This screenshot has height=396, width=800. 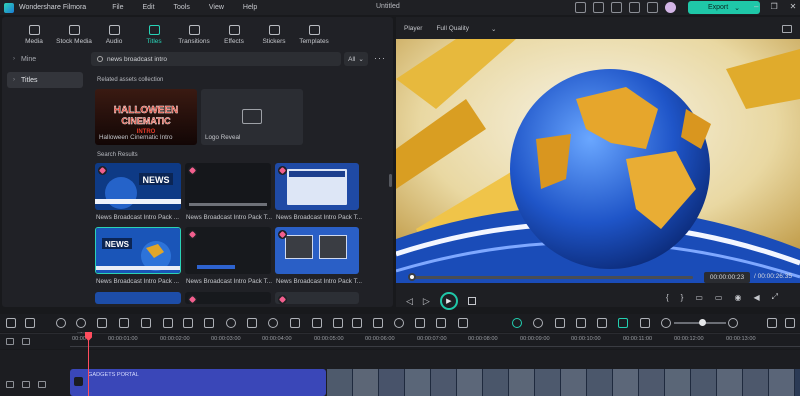 What do you see at coordinates (234, 33) in the screenshot?
I see `tab-effects: Effects` at bounding box center [234, 33].